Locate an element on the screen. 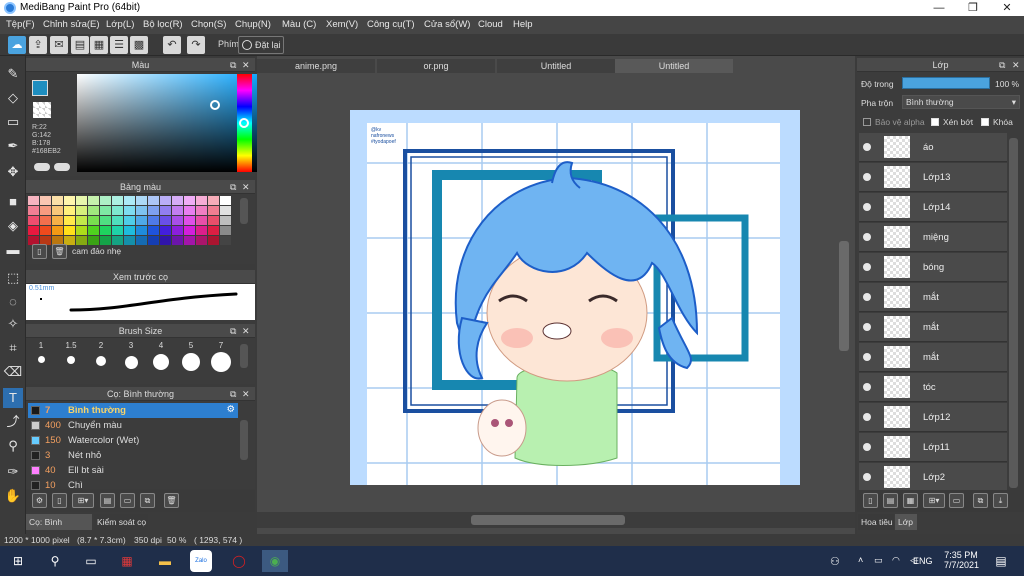  brush-size-option: 1.5 is located at coordinates (71, 352).